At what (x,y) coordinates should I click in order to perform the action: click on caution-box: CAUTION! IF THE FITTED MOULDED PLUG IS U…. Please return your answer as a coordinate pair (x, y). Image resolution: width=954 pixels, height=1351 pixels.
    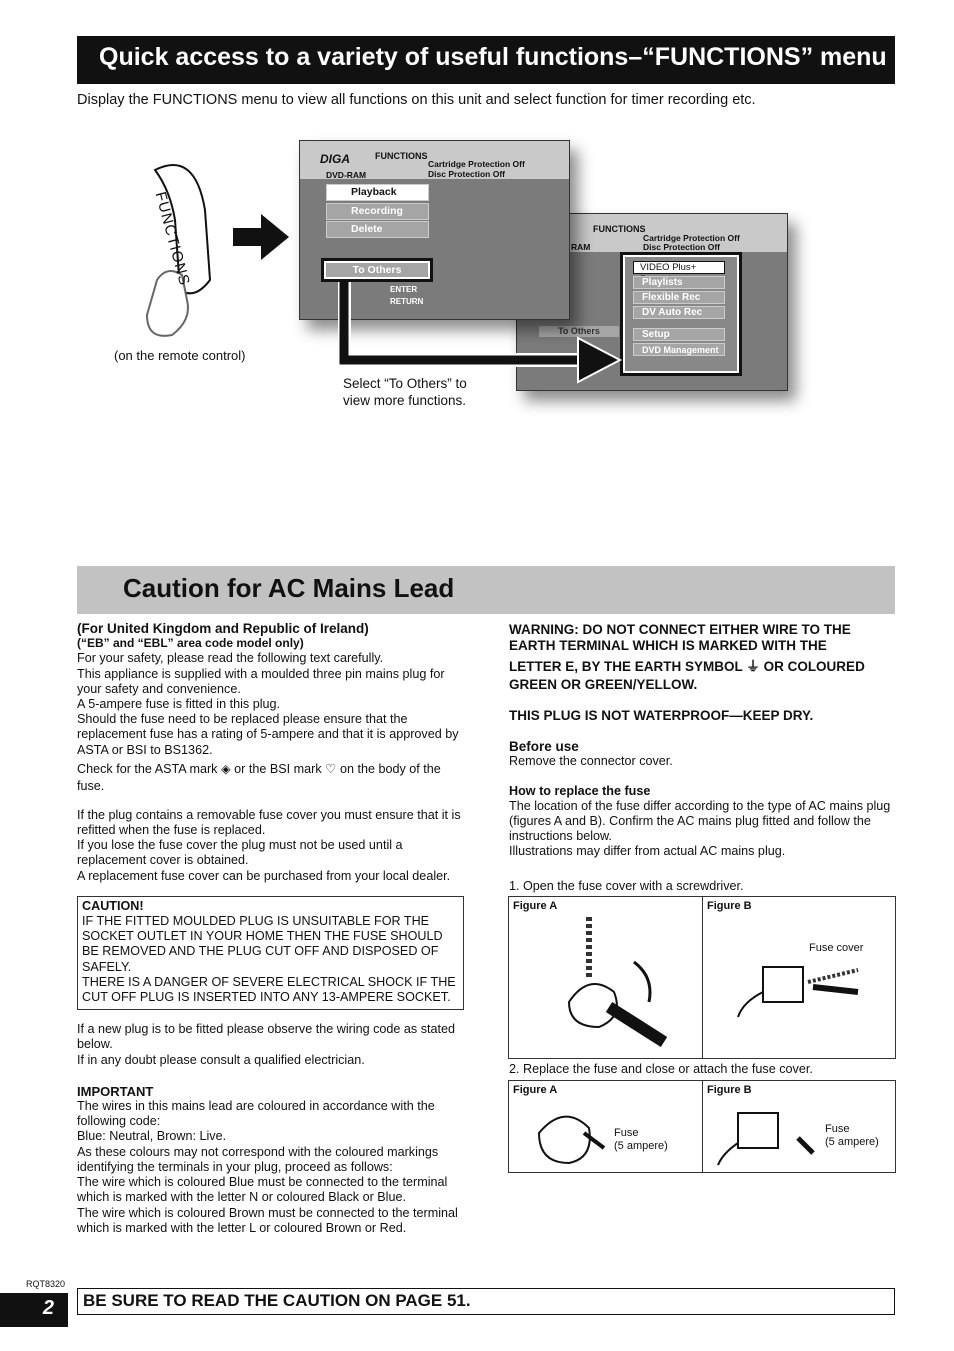
    Looking at the image, I should click on (270, 953).